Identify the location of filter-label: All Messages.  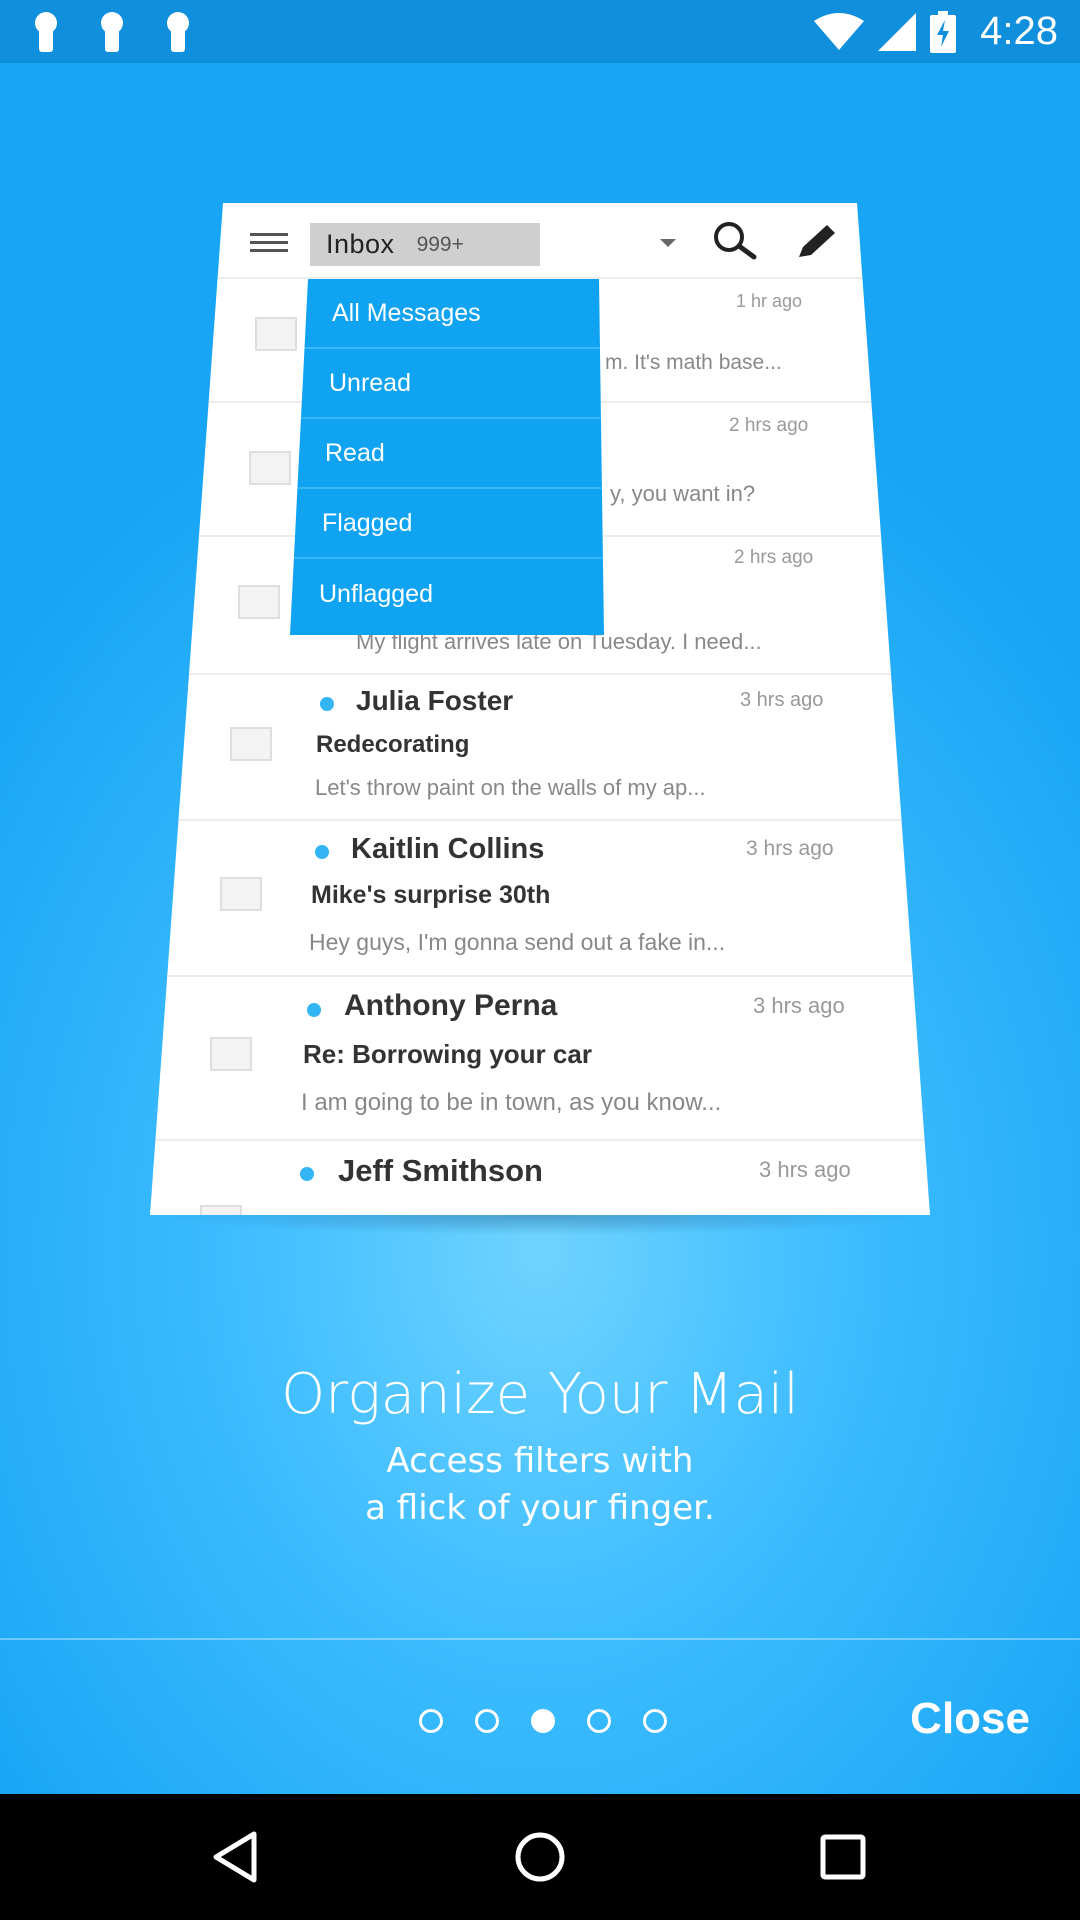
(406, 312).